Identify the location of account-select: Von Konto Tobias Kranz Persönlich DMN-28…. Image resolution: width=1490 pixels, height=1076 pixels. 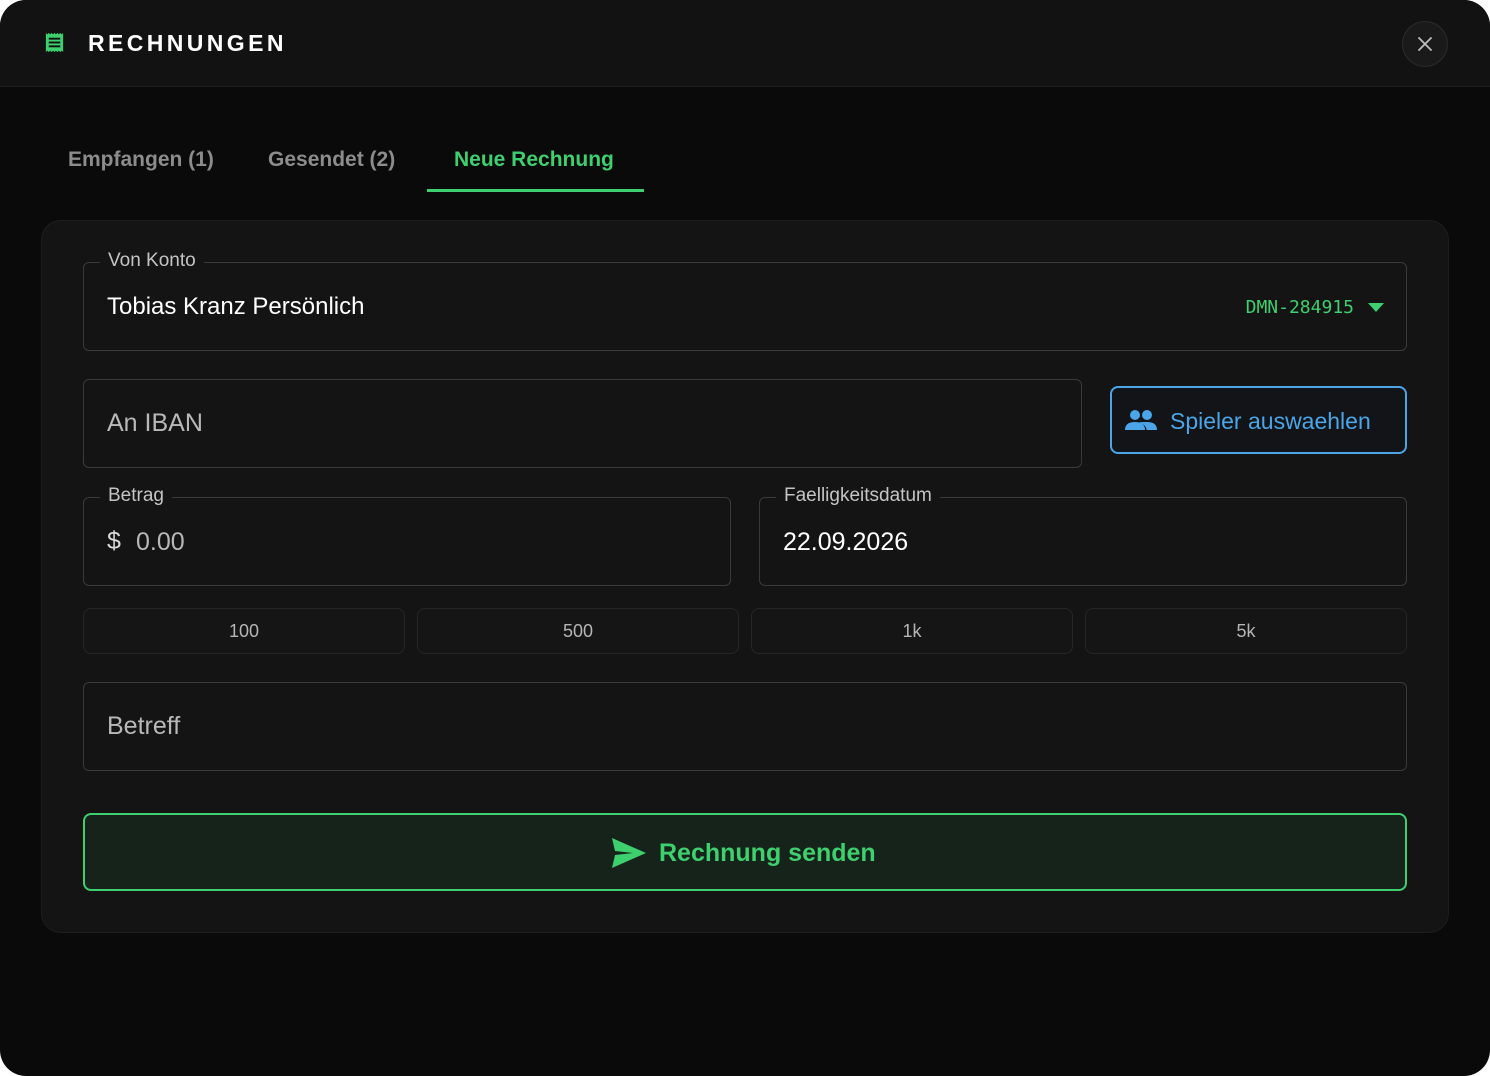
(745, 300).